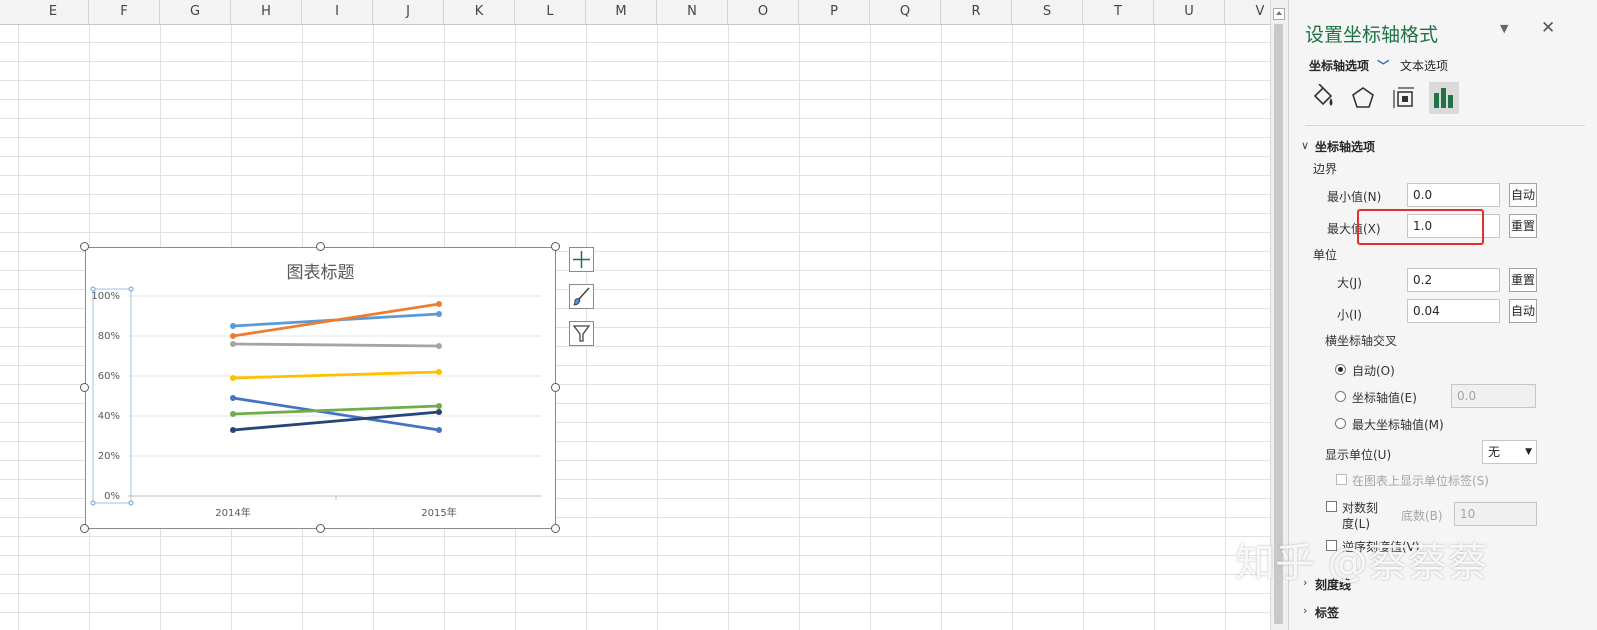  Describe the element at coordinates (195, 12) in the screenshot. I see `column-header-G: G` at that location.